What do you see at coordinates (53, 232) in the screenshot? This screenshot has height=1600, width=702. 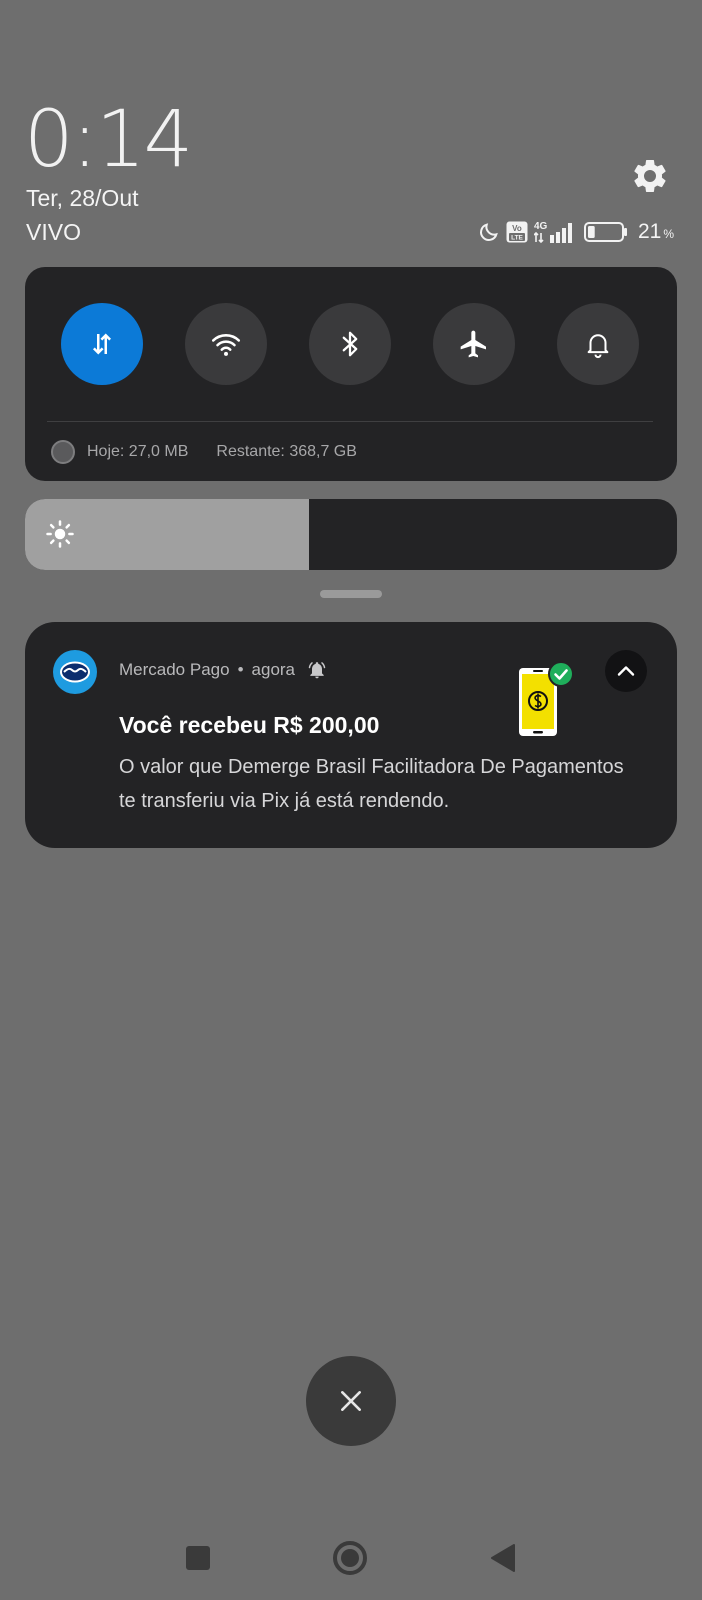 I see `carrier-label: VIVO` at bounding box center [53, 232].